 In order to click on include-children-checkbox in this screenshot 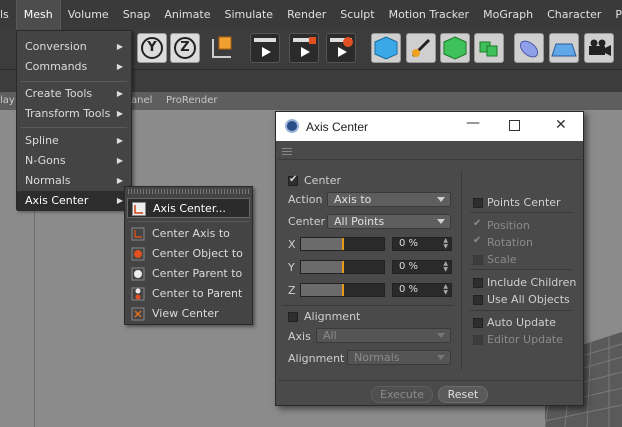, I will do `click(478, 283)`.